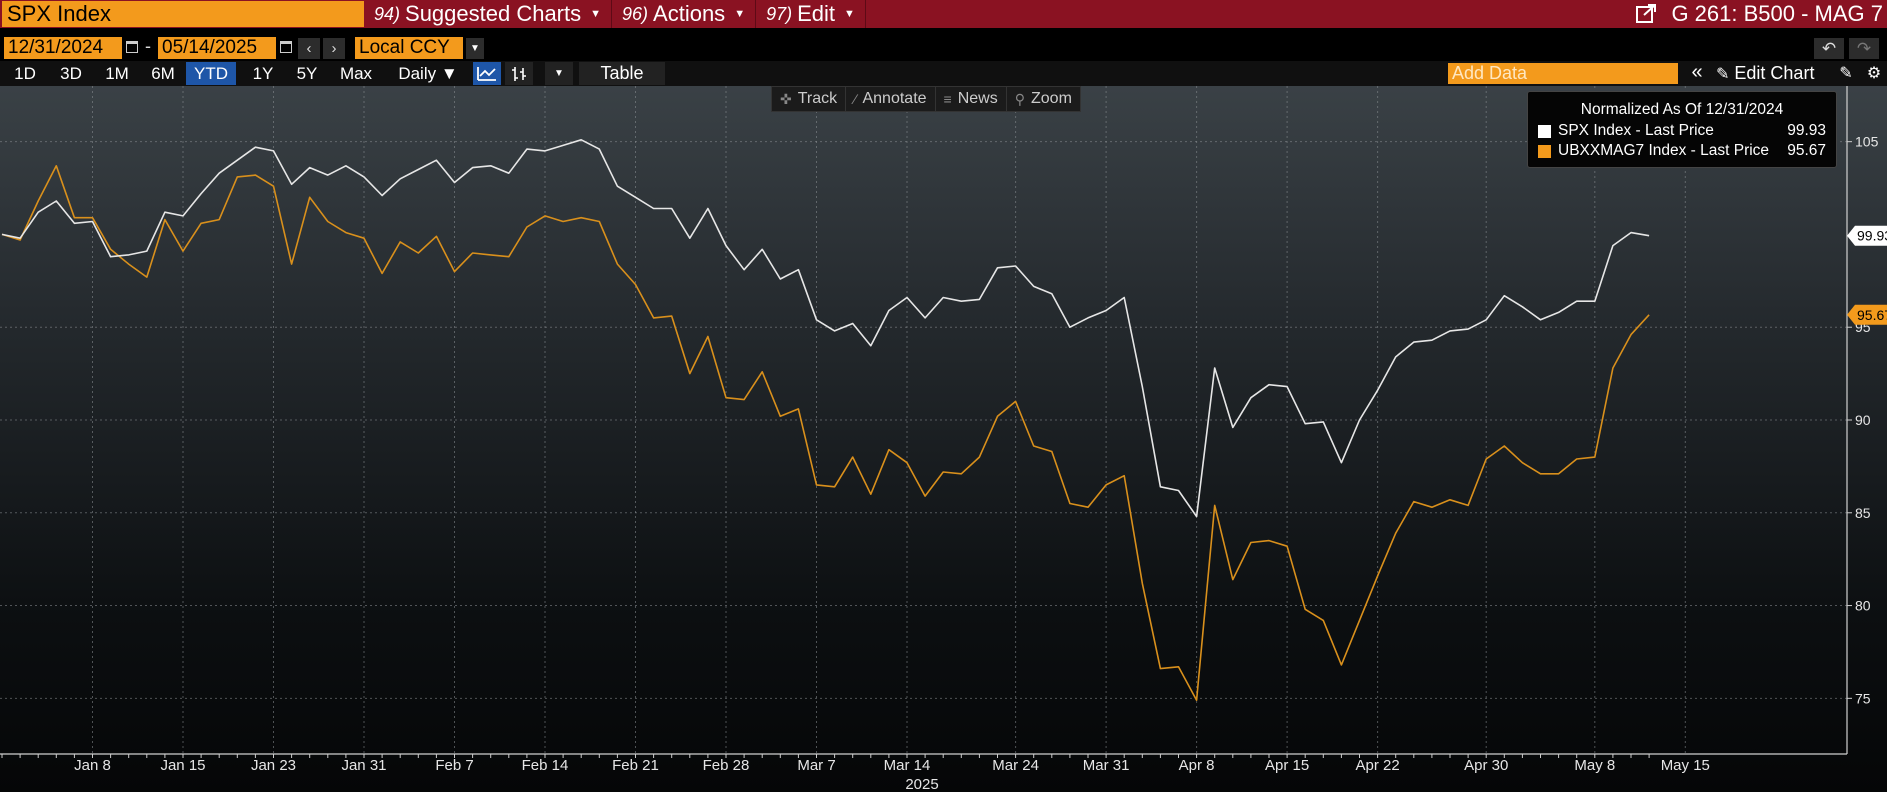 This screenshot has height=792, width=1887. I want to click on end-date-field: 05/14/2025, so click(217, 48).